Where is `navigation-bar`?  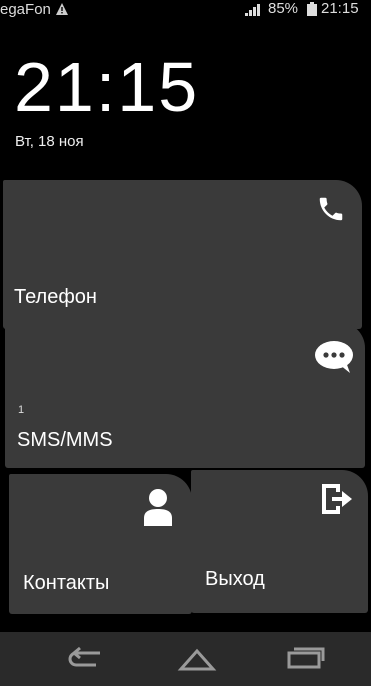
navigation-bar is located at coordinates (185, 659).